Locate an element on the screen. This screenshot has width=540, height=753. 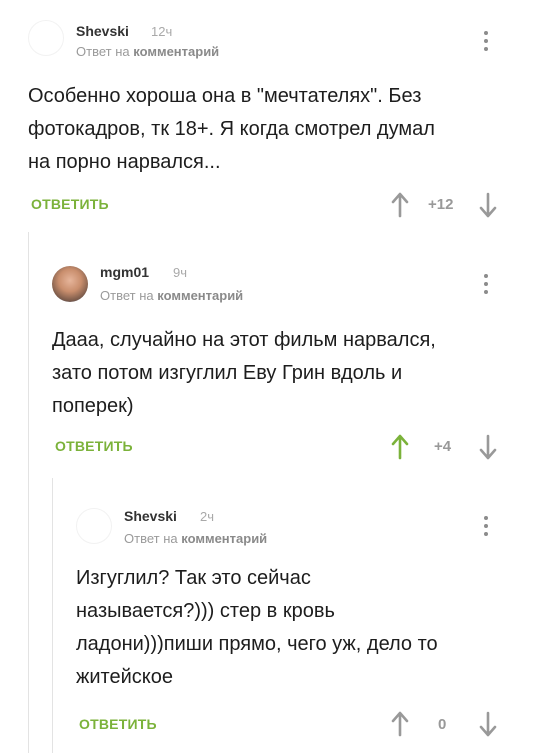
vote-score: +4 is located at coordinates (443, 446).